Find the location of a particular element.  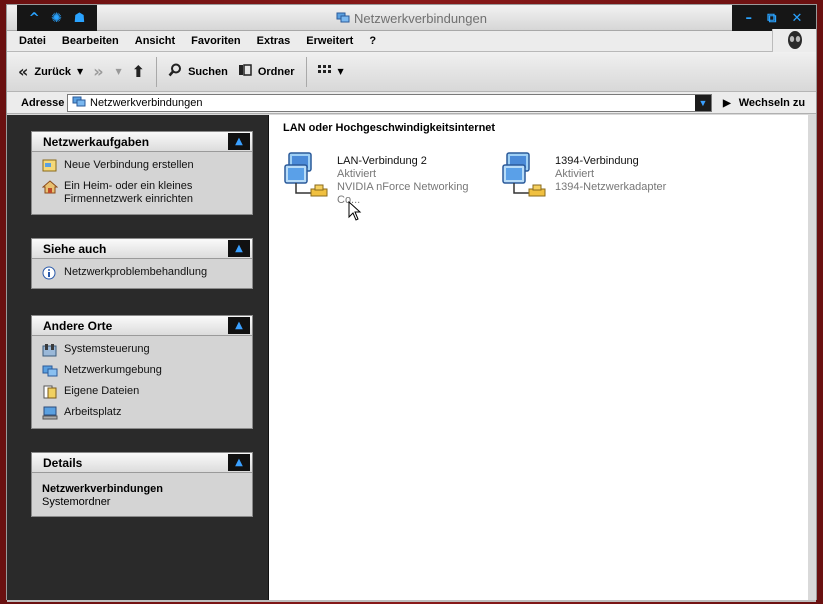

window-title: Netzwerkverbindungen is located at coordinates (411, 19).